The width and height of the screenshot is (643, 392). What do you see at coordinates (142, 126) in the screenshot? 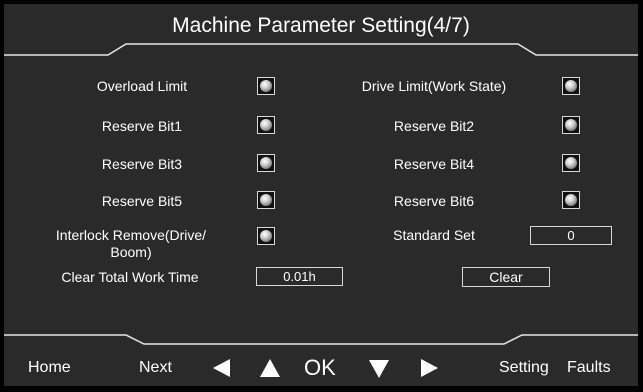
I see `reserve-bit1-label: Reserve Bit1` at bounding box center [142, 126].